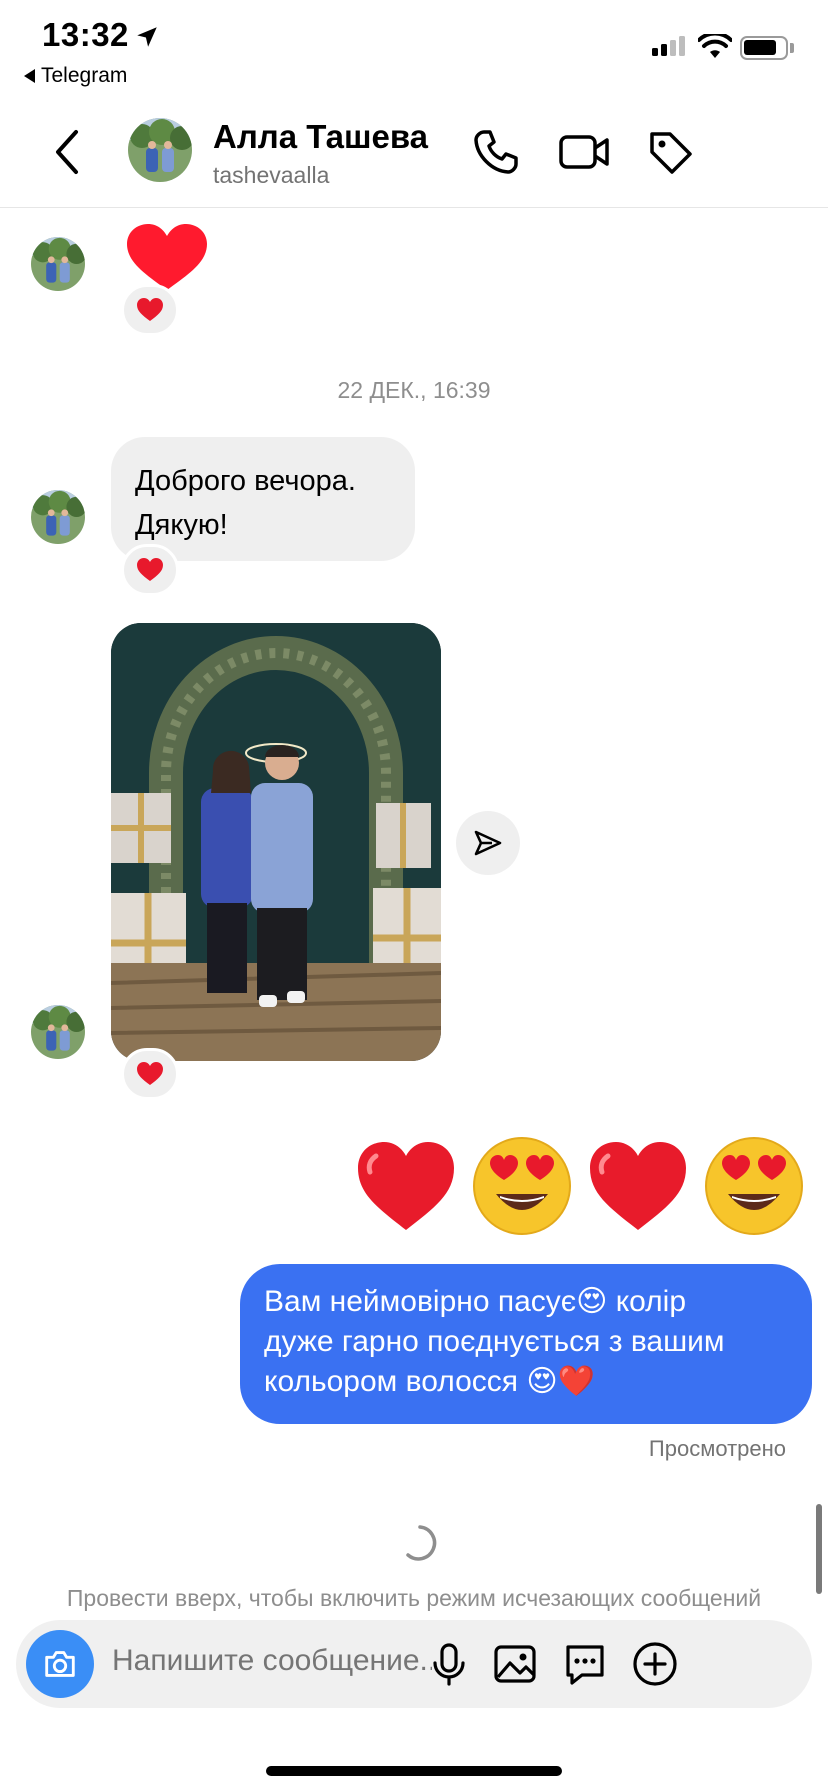 The width and height of the screenshot is (828, 1792). Describe the element at coordinates (496, 152) in the screenshot. I see `phone-call-icon` at that location.